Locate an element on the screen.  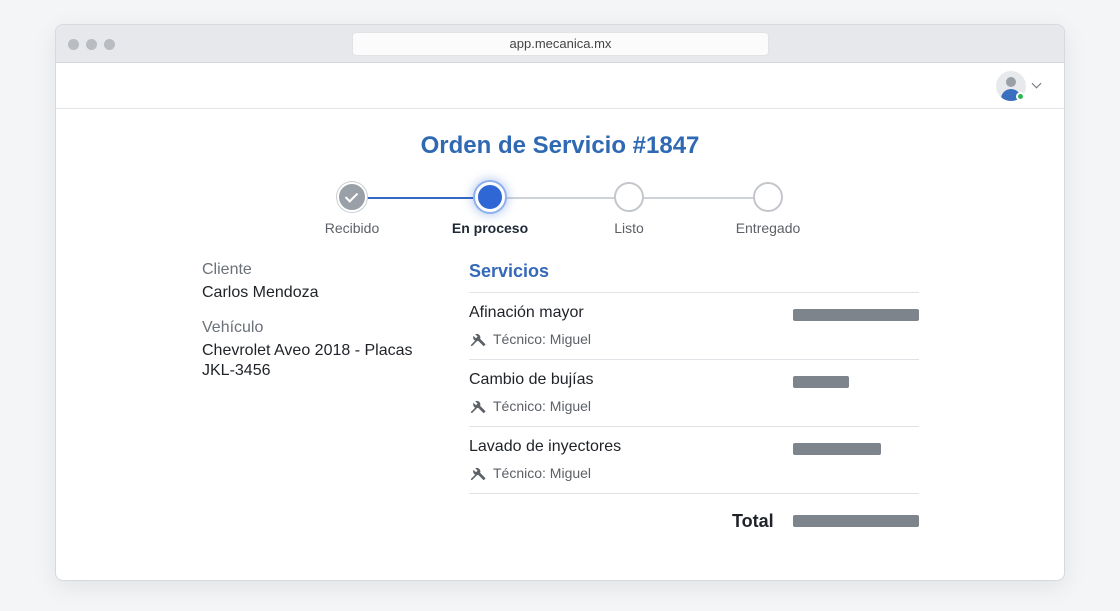
vehicle-label: Vehículo is located at coordinates (233, 327).